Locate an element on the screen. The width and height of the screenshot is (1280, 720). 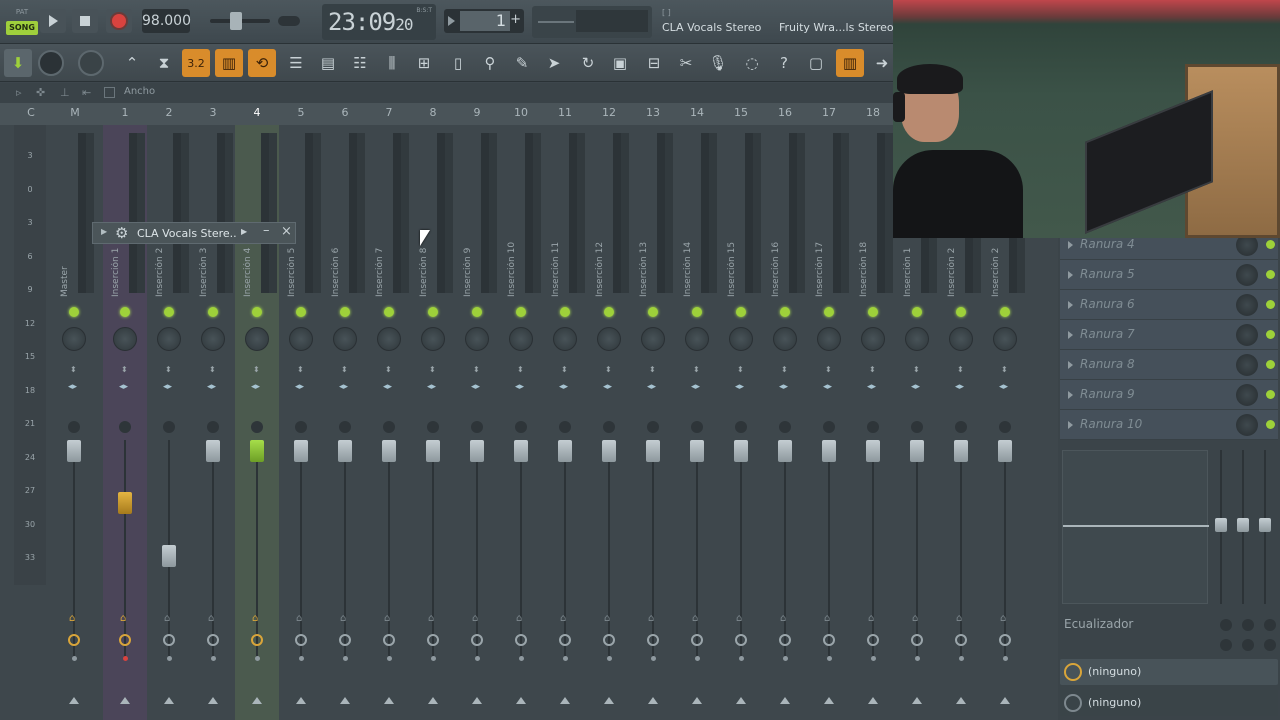
save-icon: ▣ is located at coordinates (620, 63).